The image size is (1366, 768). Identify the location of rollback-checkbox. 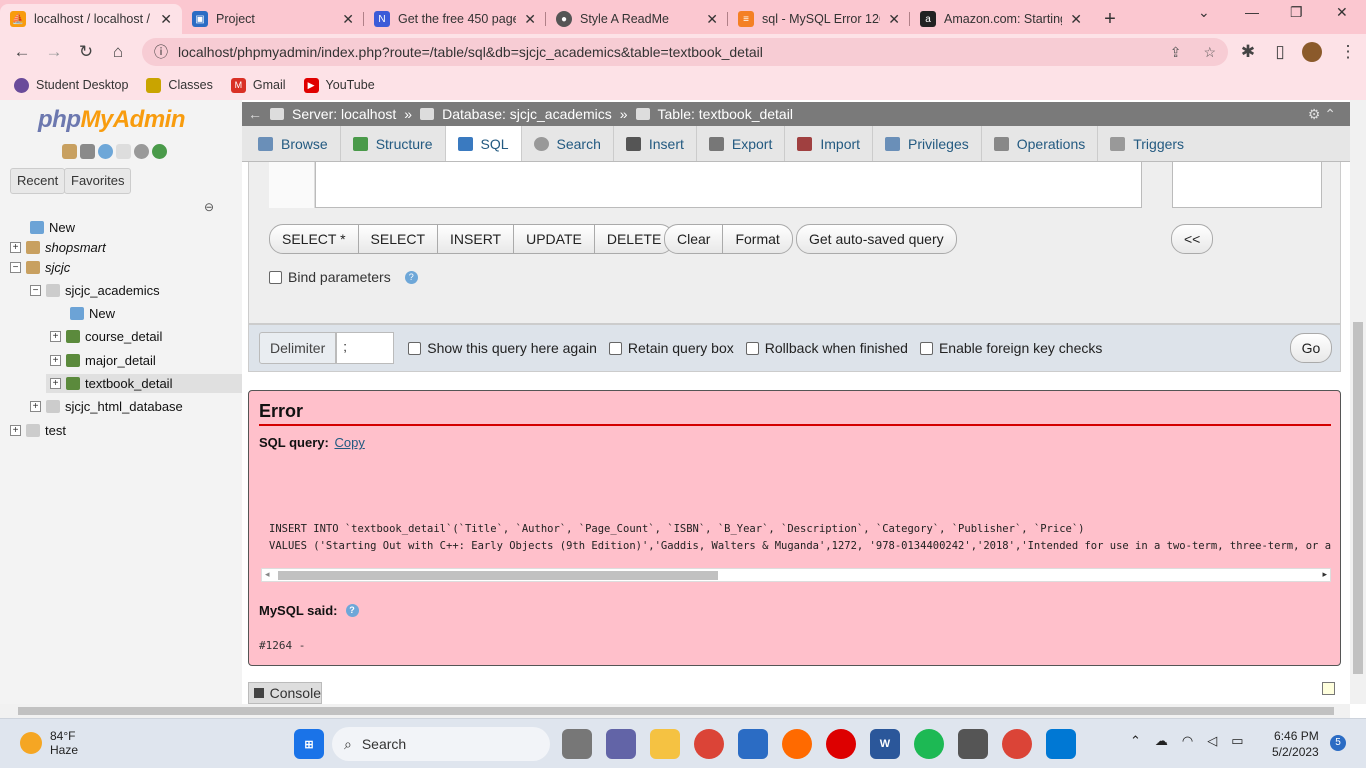
(752, 348).